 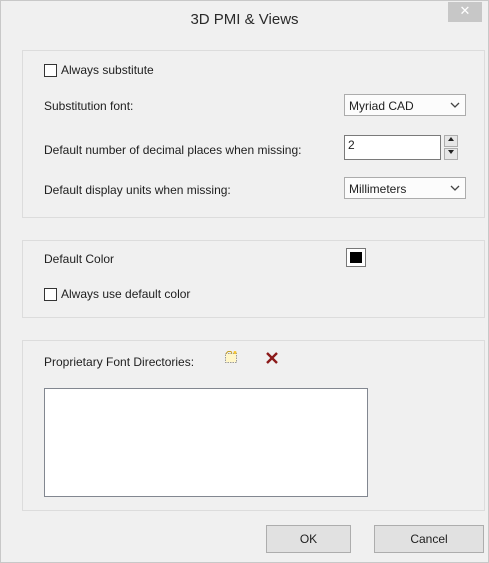 What do you see at coordinates (50, 294) in the screenshot?
I see `always-use-default-color-checkbox` at bounding box center [50, 294].